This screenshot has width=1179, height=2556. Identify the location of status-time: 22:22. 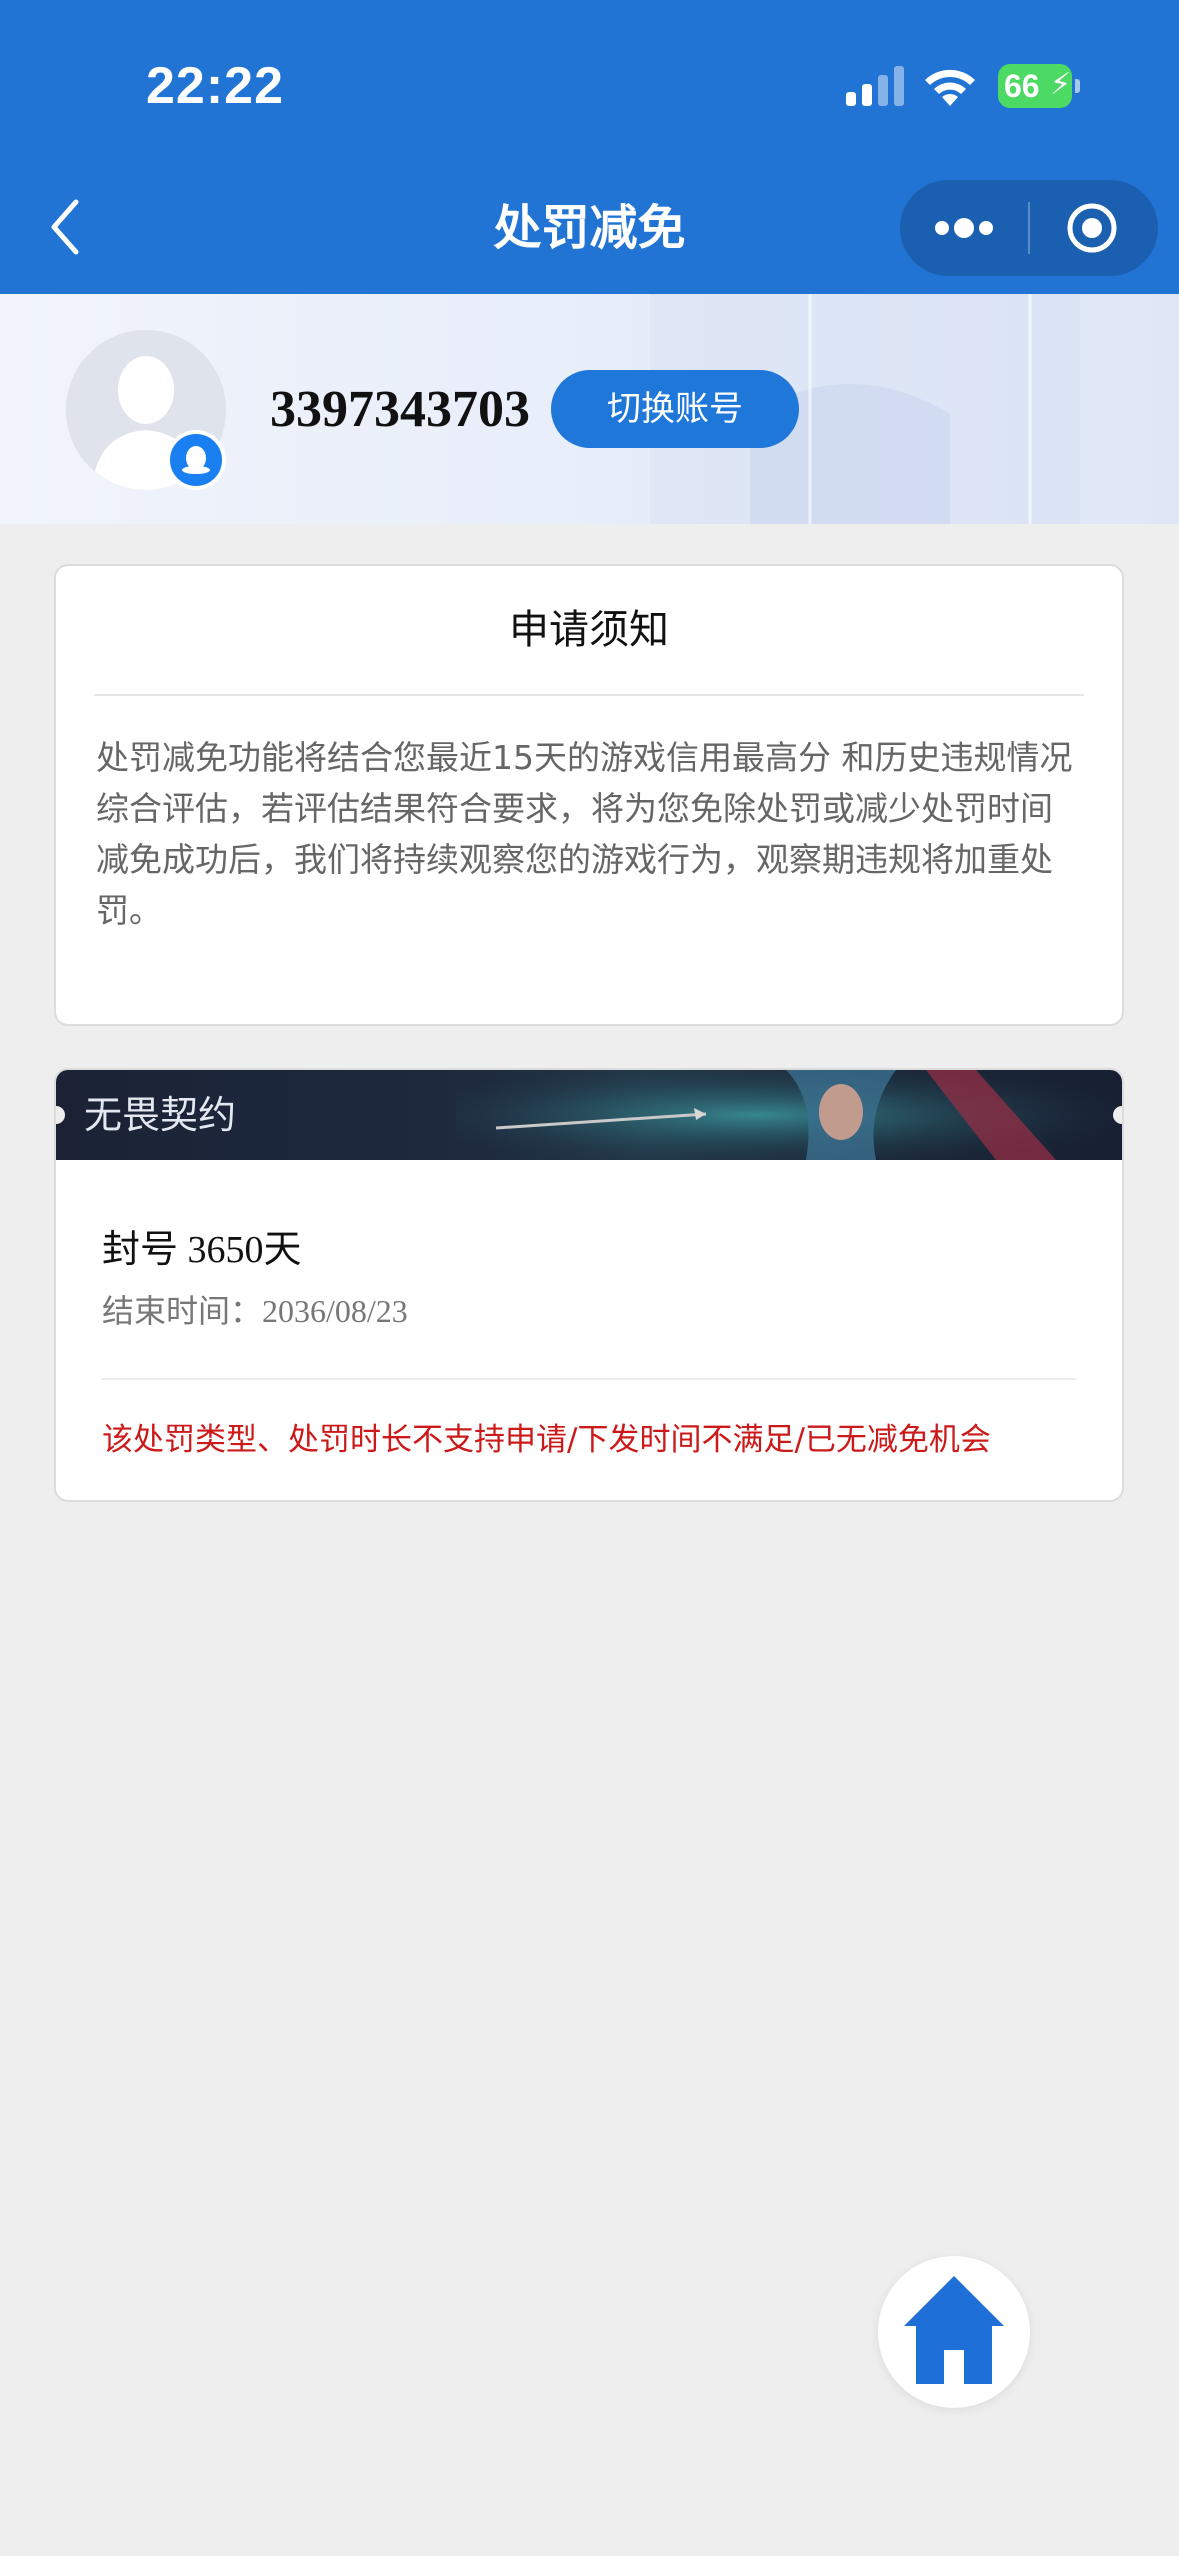
(215, 86).